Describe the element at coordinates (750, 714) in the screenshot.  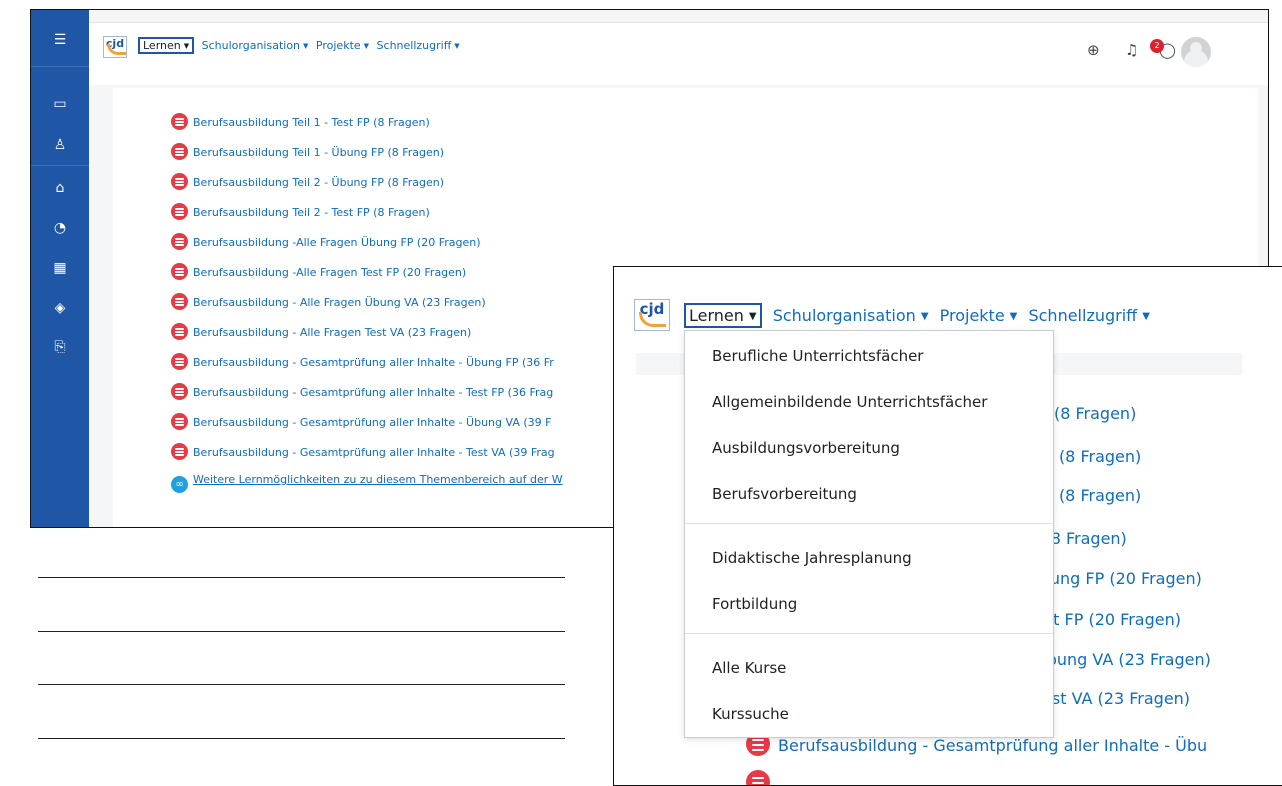
I see `dropdown-item-kurssuche: Kurssuche` at that location.